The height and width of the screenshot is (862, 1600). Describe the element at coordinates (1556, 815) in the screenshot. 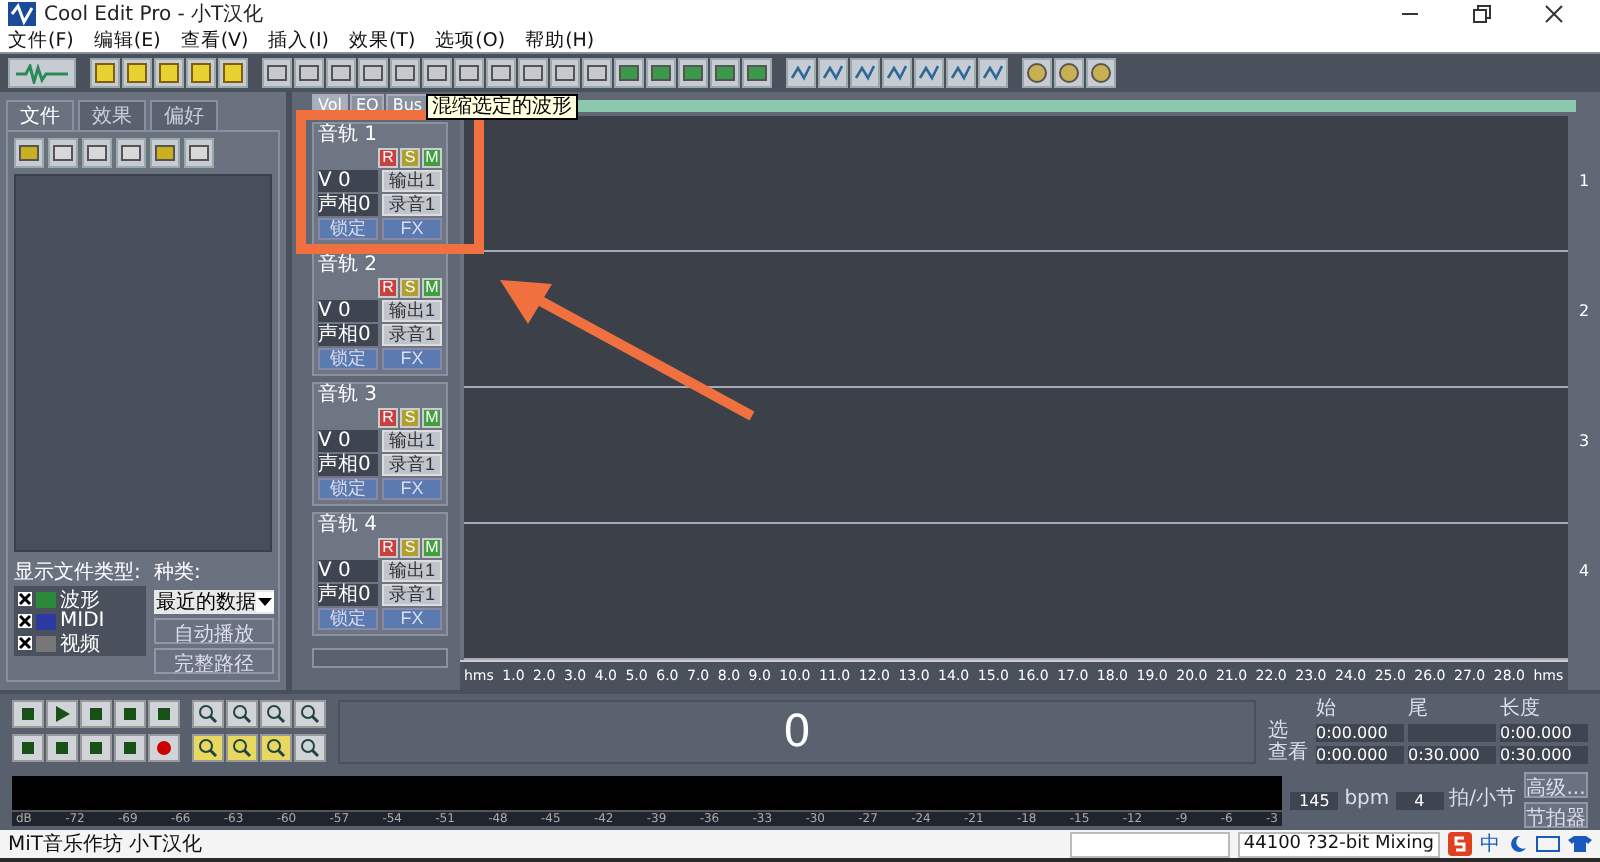

I see `panel-button: 节拍器` at that location.